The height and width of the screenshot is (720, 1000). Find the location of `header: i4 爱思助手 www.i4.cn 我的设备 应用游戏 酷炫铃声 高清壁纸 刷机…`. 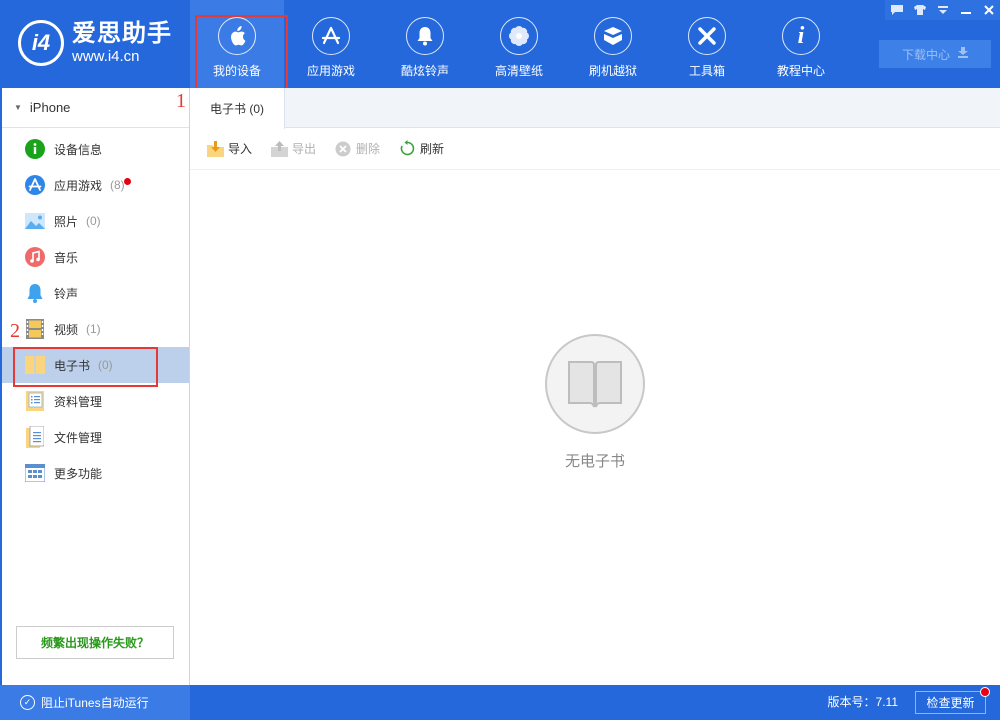

header: i4 爱思助手 www.i4.cn 我的设备 应用游戏 酷炫铃声 高清壁纸 刷机… is located at coordinates (500, 46).